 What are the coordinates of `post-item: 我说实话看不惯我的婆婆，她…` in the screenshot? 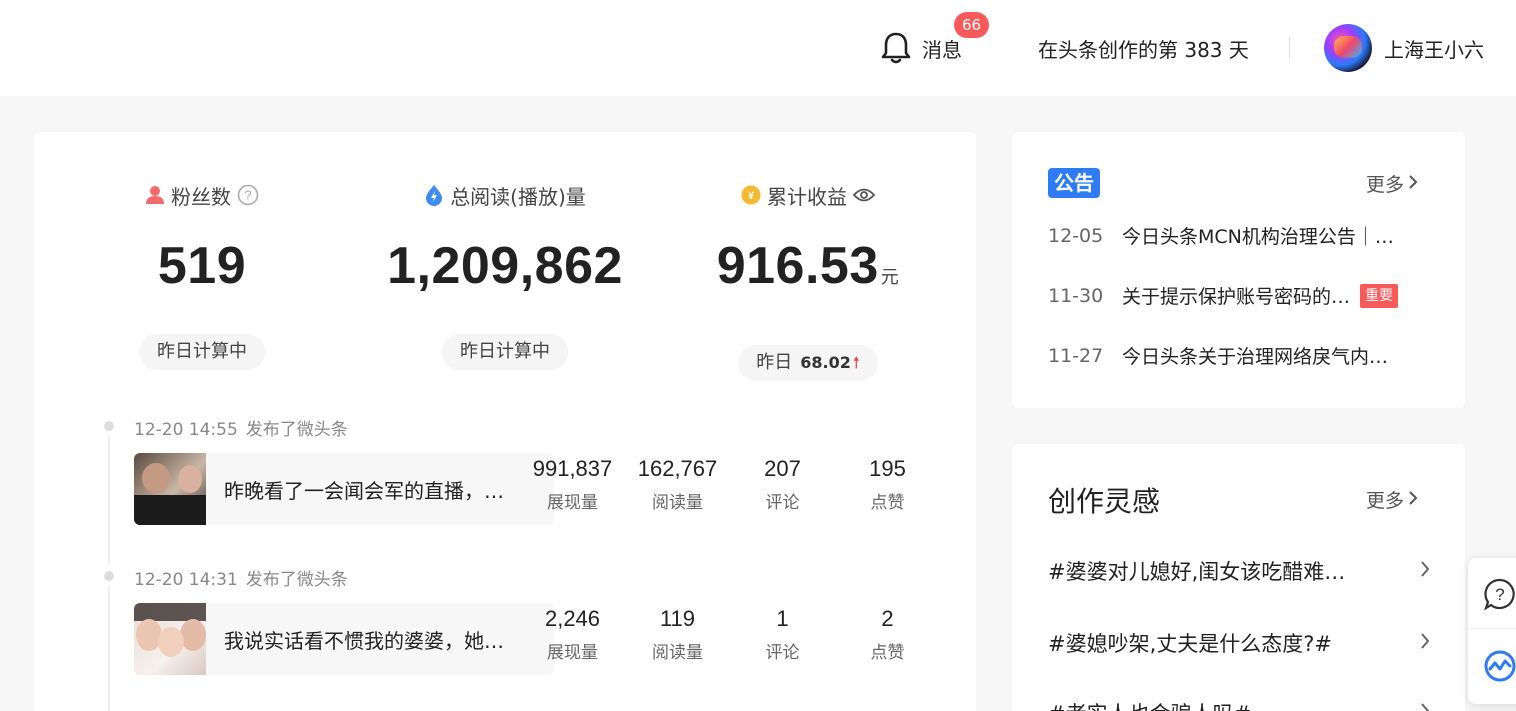 It's located at (344, 639).